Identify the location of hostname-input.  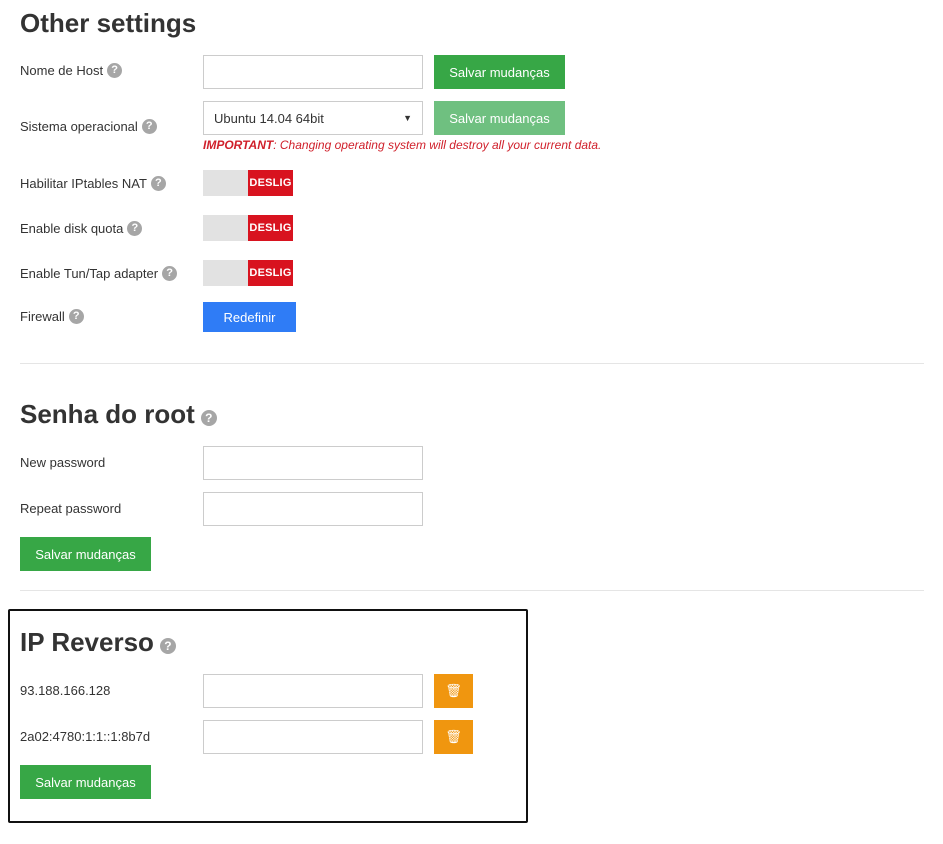
(313, 72).